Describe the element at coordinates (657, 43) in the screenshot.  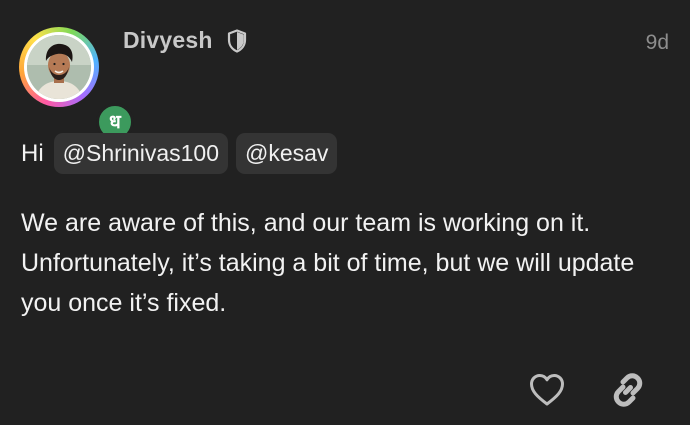
I see `post-timestamp: 9d` at that location.